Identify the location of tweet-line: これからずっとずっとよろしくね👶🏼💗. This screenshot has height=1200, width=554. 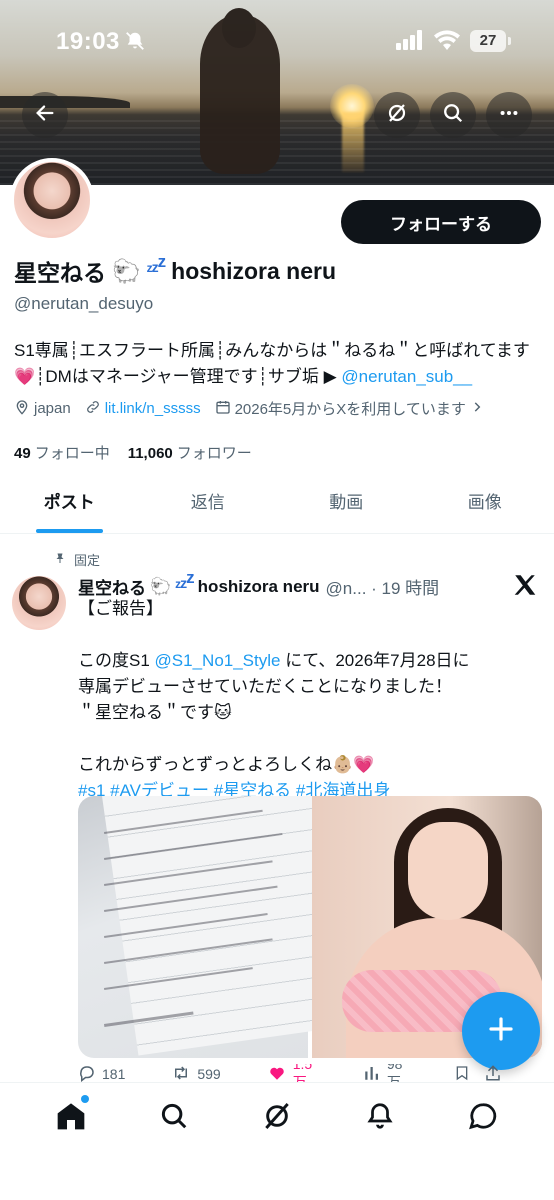
(226, 764).